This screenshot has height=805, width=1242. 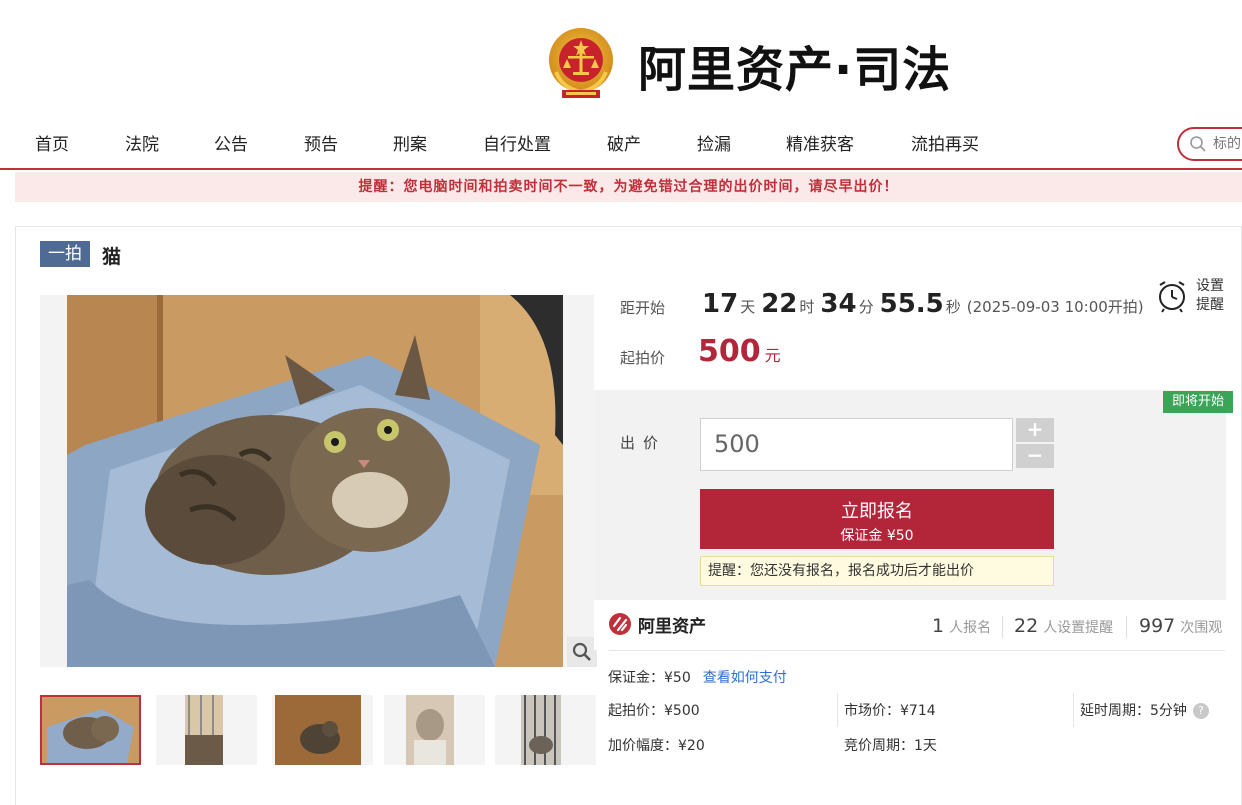 What do you see at coordinates (953, 307) in the screenshot?
I see `seconds-unit: 秒` at bounding box center [953, 307].